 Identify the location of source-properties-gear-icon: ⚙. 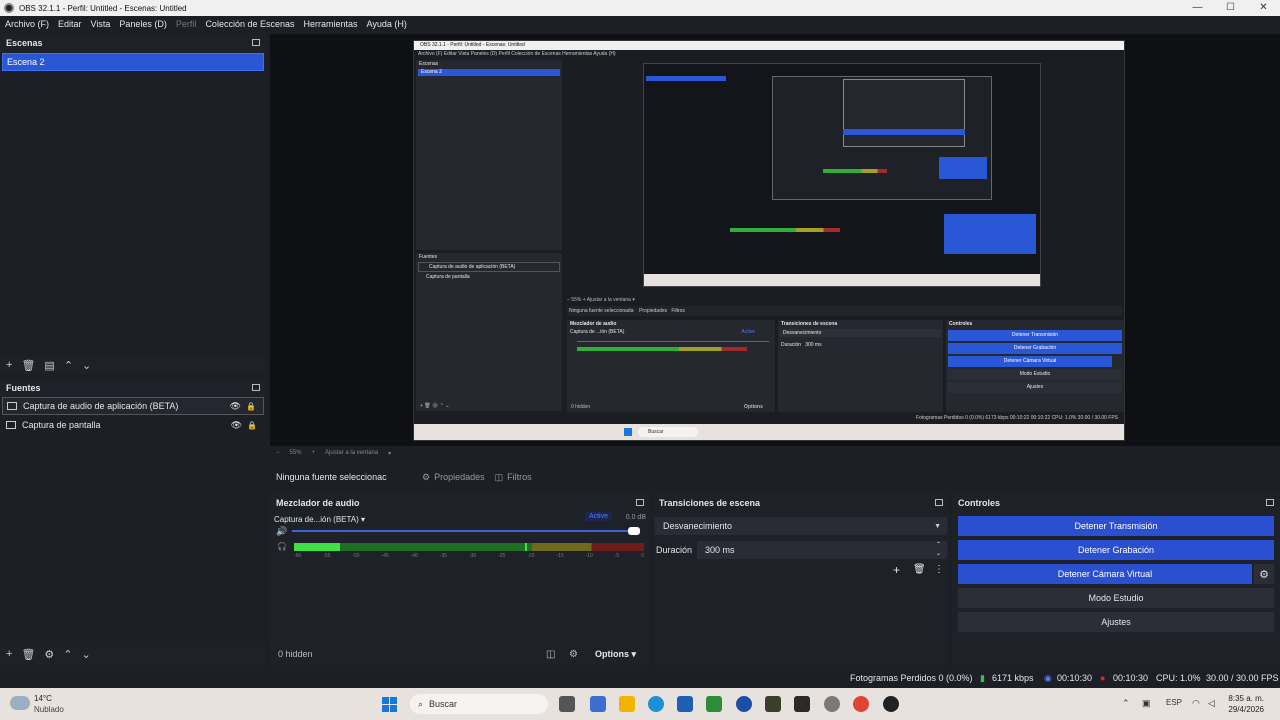
(49, 654).